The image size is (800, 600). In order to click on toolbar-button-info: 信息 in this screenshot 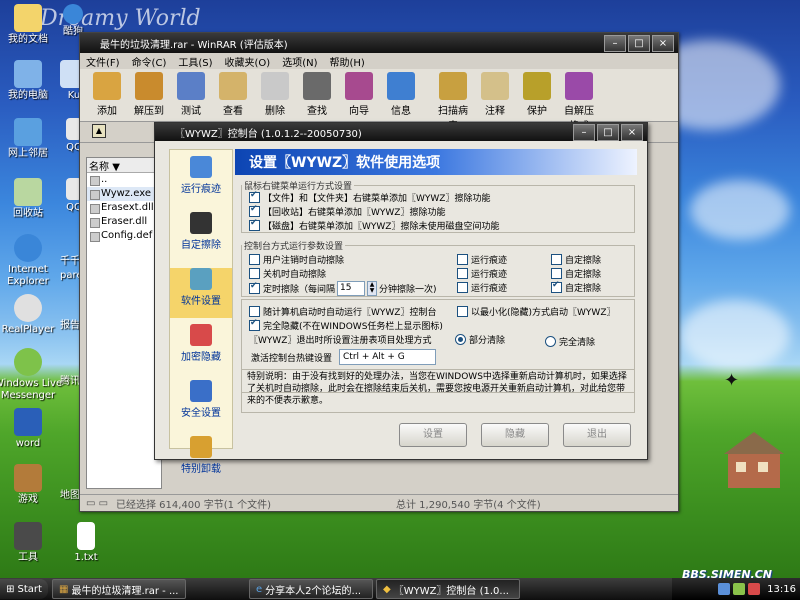, I will do `click(401, 95)`.